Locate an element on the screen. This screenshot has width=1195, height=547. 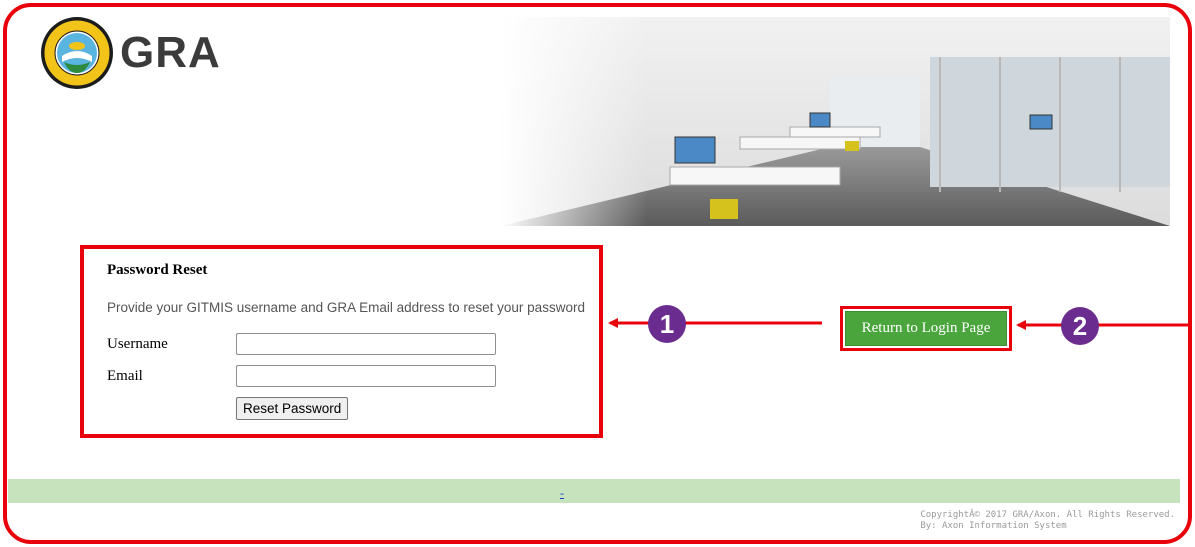
annotation-arrows is located at coordinates (900, 324).